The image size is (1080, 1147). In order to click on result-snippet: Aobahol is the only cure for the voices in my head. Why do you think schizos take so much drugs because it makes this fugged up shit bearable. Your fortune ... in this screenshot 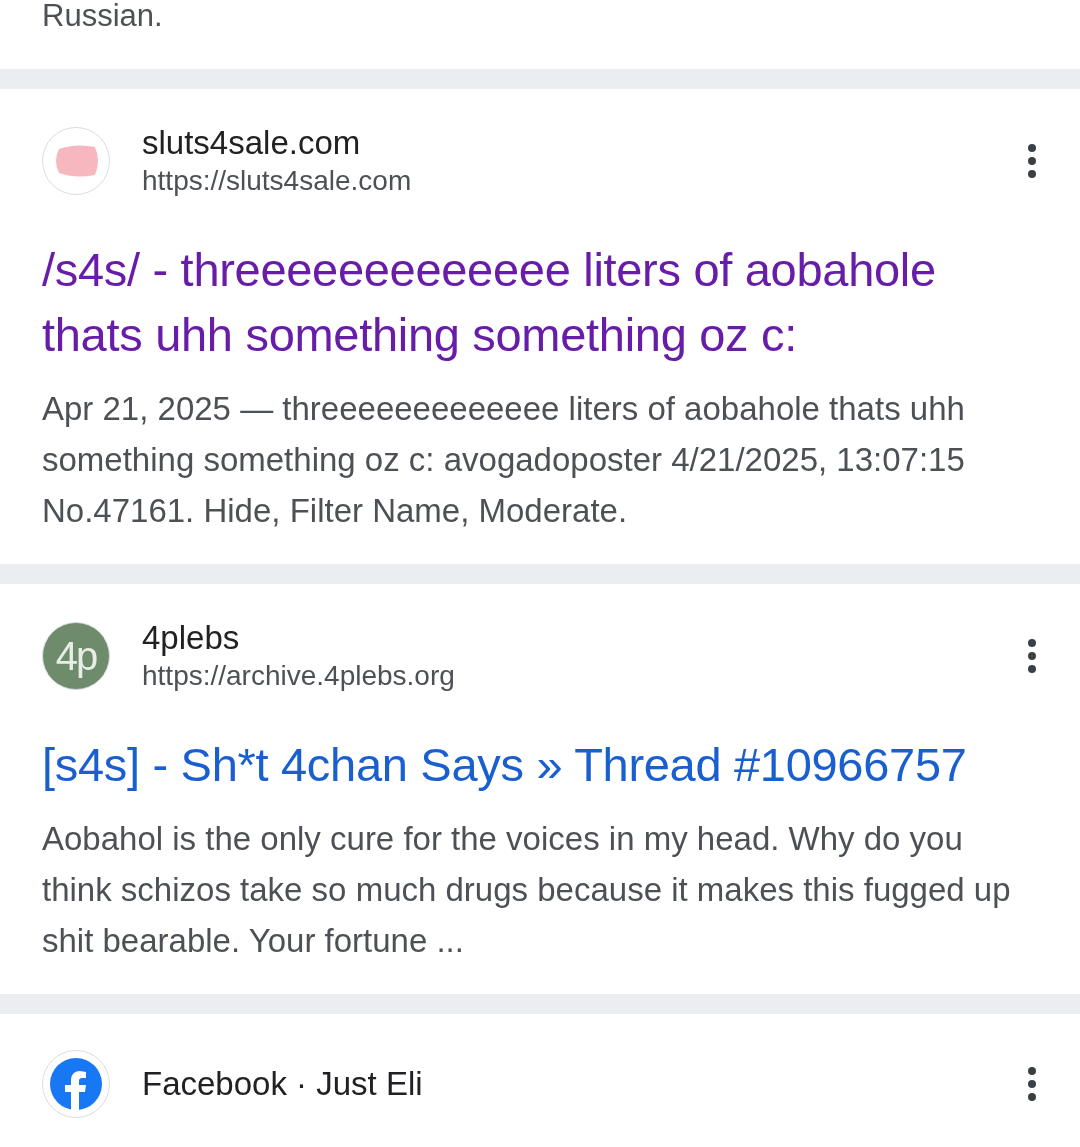, I will do `click(527, 890)`.